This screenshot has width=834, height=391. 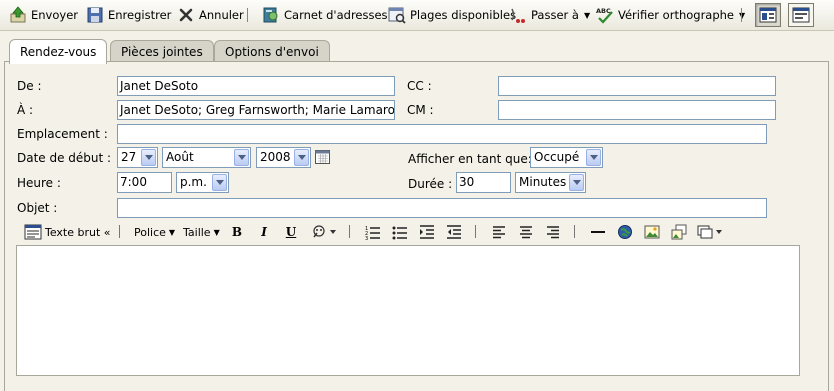 What do you see at coordinates (603, 11) in the screenshot?
I see `svg-text: ABC` at bounding box center [603, 11].